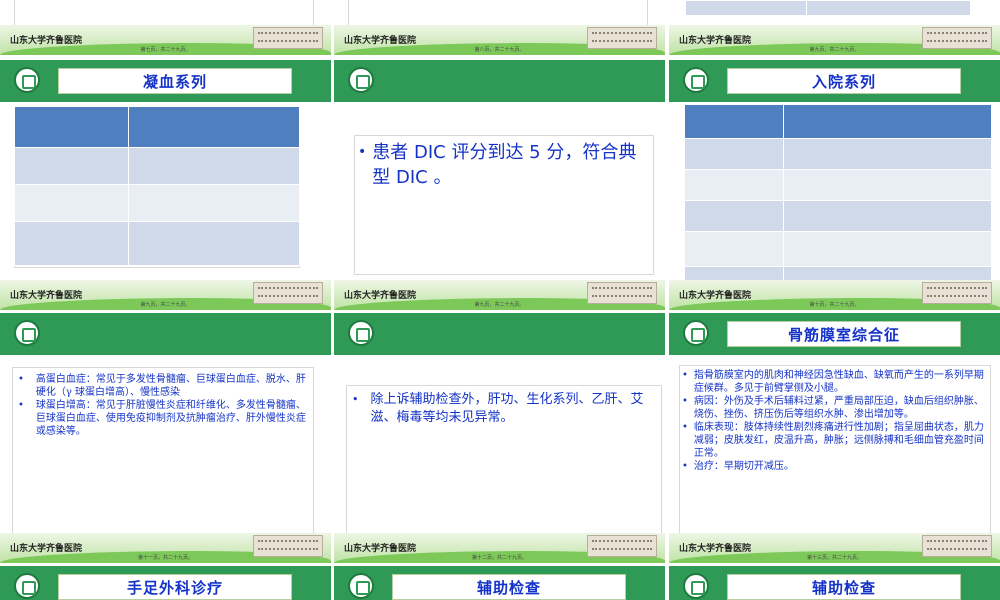  What do you see at coordinates (828, 8) in the screenshot?
I see `data-table` at bounding box center [828, 8].